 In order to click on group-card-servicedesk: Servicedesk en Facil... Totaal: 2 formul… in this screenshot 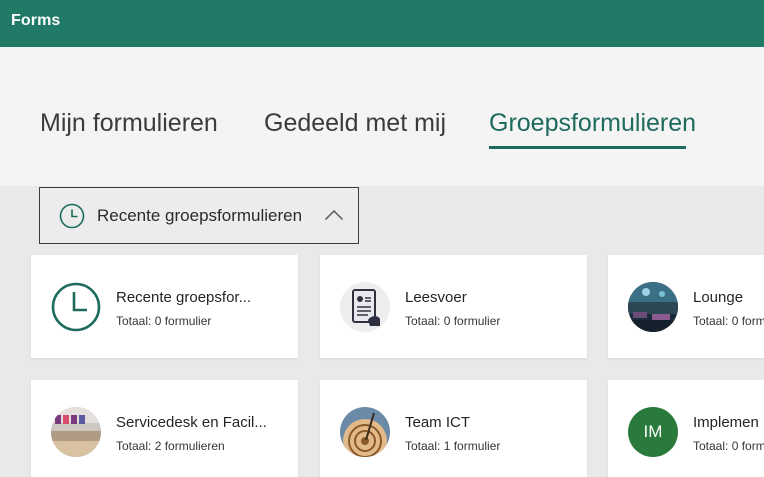, I will do `click(164, 428)`.